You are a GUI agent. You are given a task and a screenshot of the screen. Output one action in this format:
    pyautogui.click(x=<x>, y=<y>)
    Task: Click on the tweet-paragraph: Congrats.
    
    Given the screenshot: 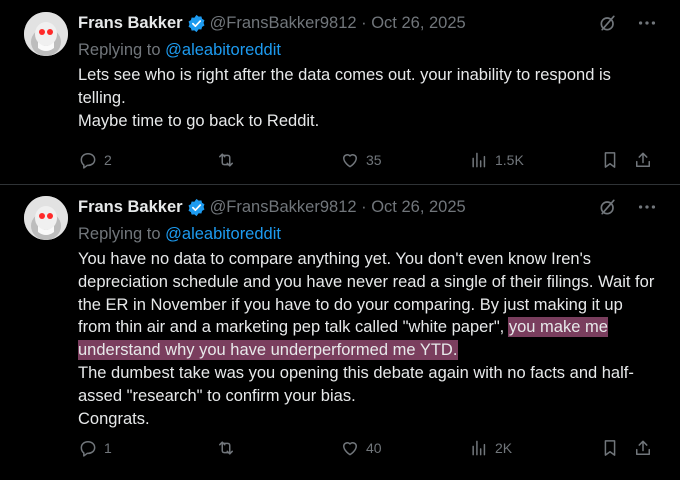 What is the action you would take?
    pyautogui.click(x=114, y=418)
    